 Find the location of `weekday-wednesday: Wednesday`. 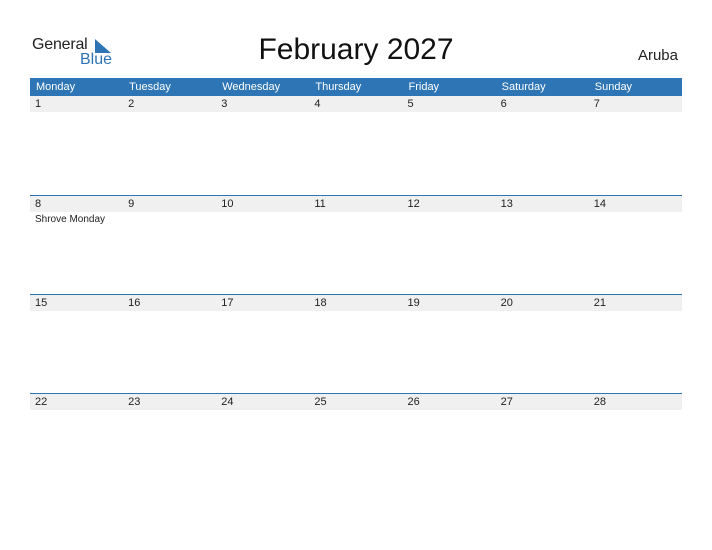

weekday-wednesday: Wednesday is located at coordinates (251, 87).